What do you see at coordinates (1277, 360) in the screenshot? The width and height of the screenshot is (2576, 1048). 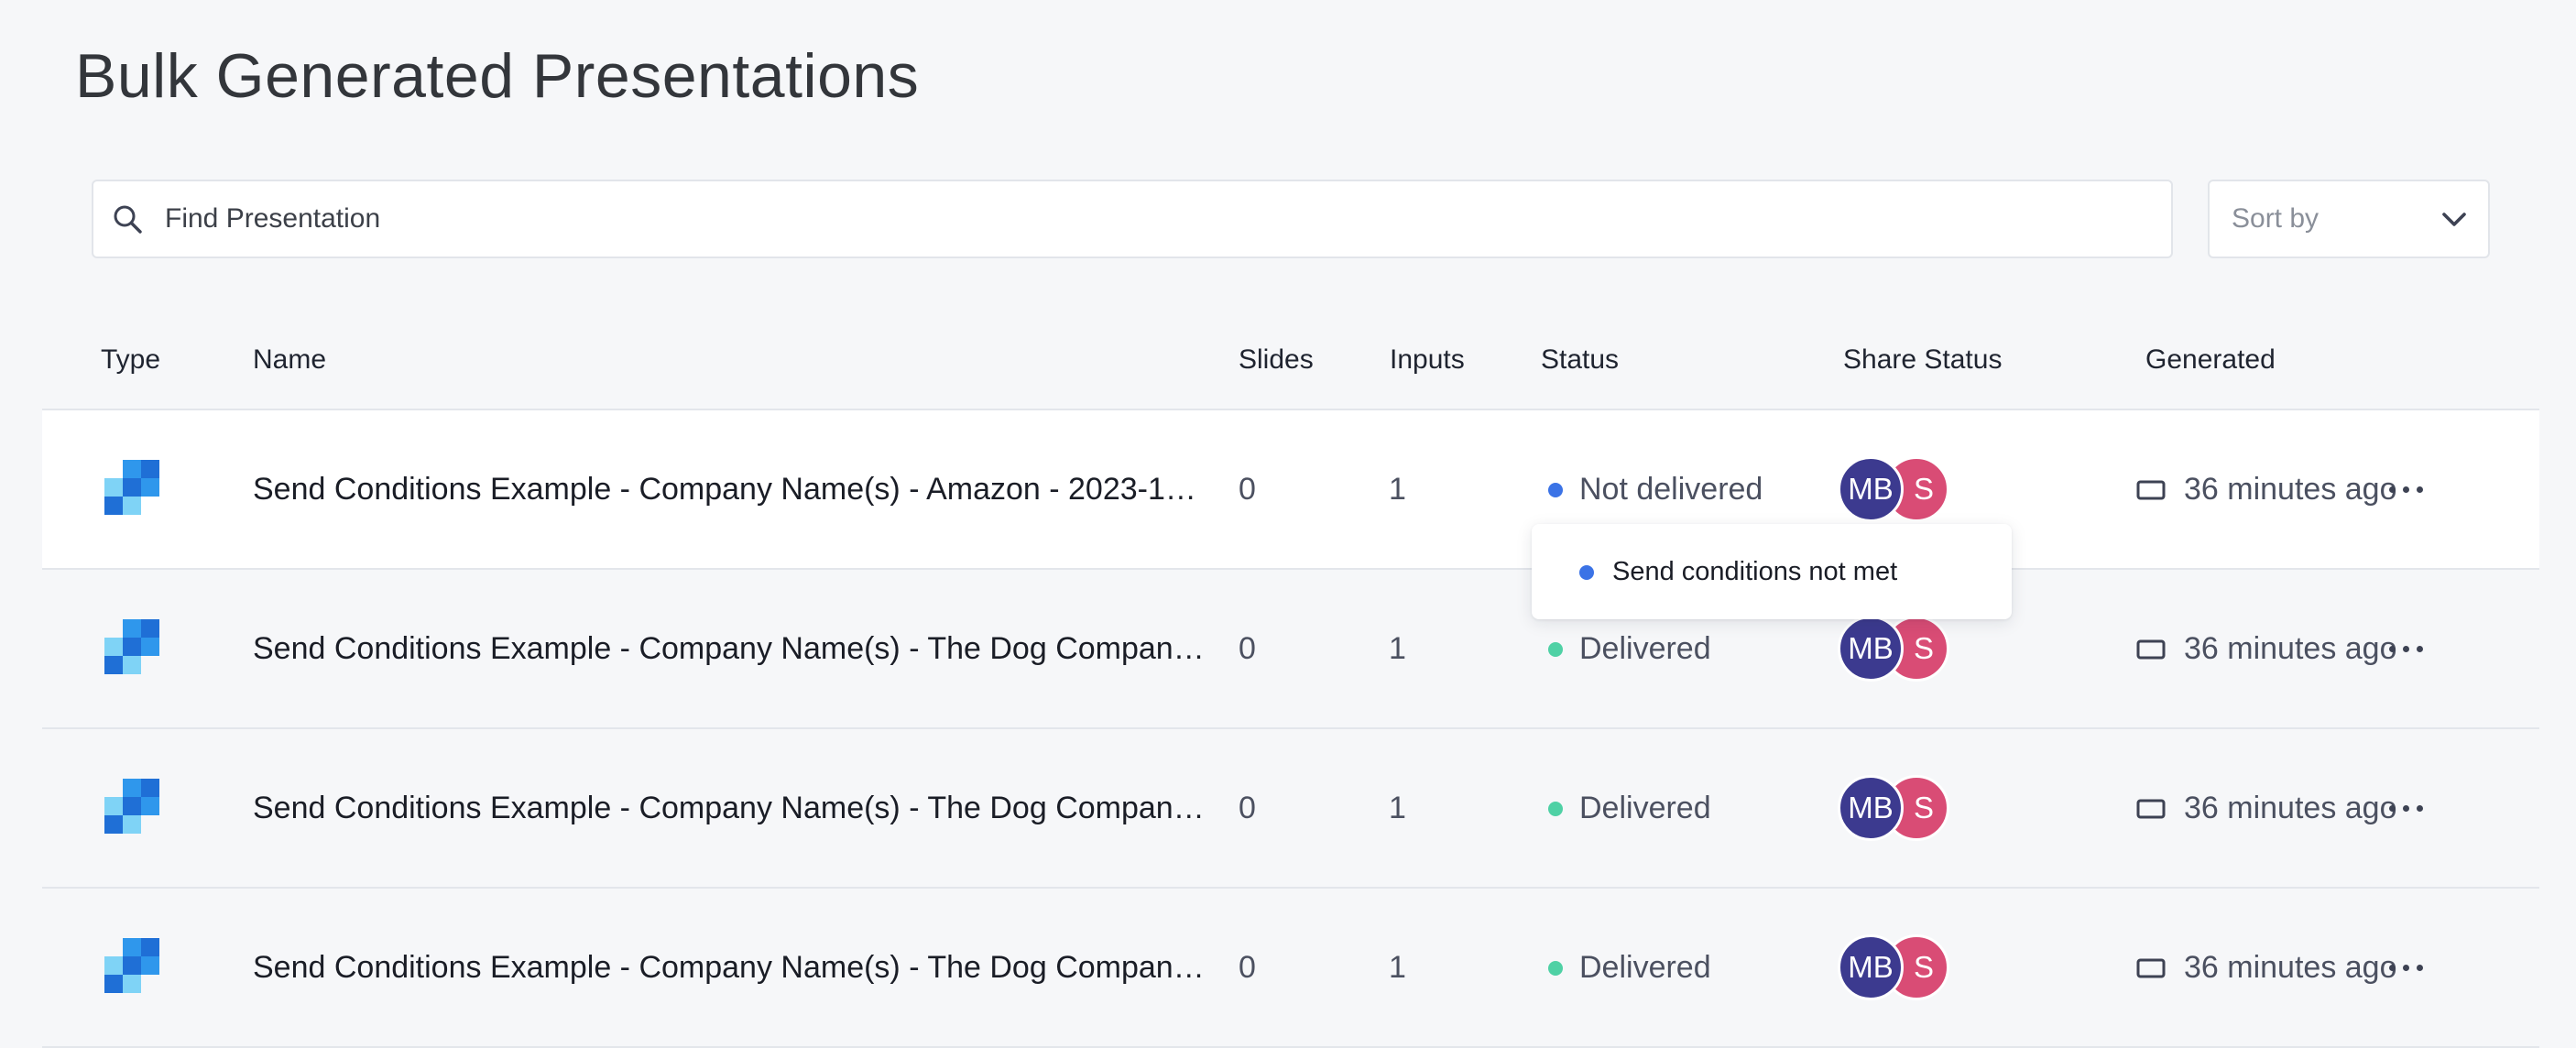 I see `column-header-slides: Slides` at bounding box center [1277, 360].